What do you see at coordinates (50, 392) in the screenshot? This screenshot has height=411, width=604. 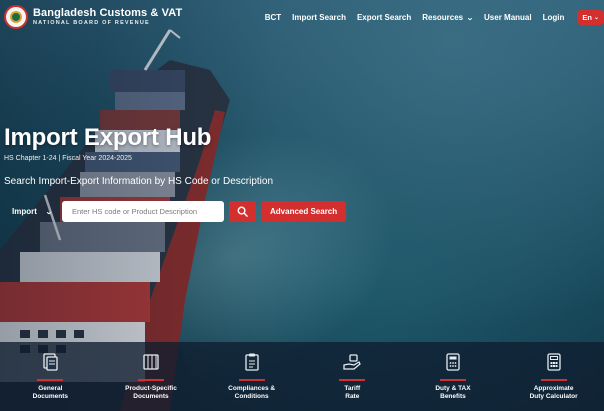 I see `category-label: General Documents` at bounding box center [50, 392].